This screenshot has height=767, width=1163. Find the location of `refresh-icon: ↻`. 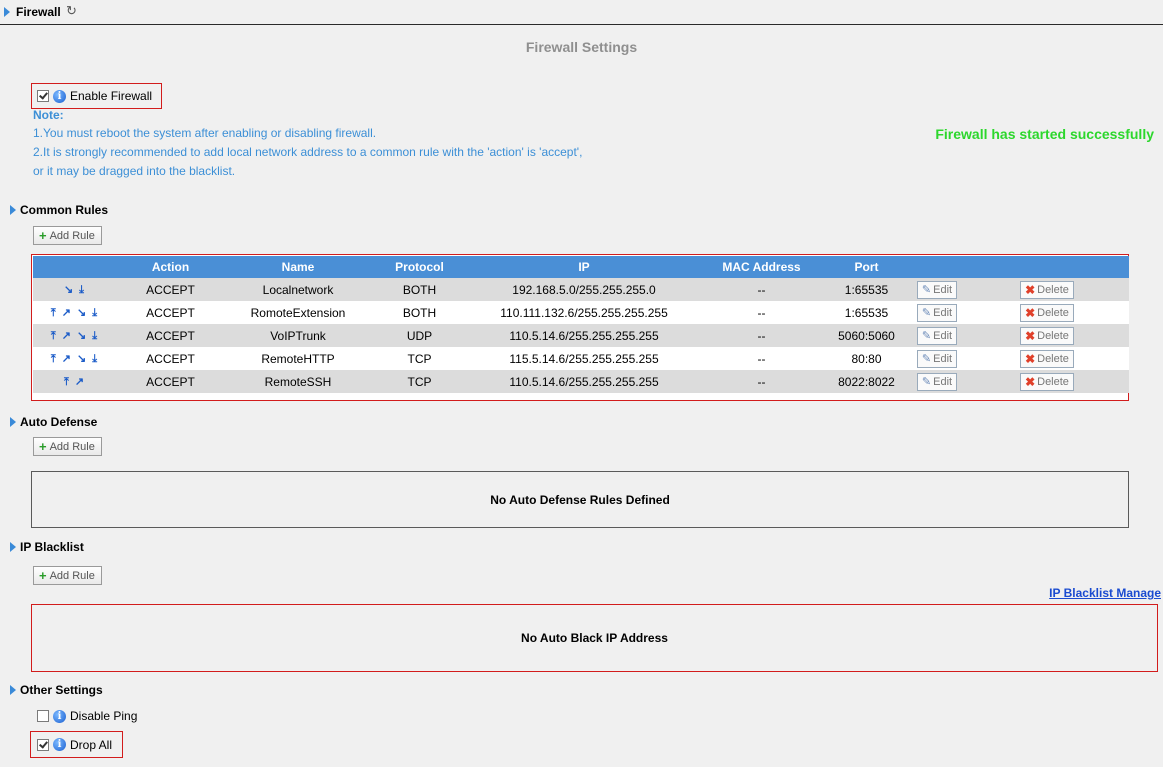

refresh-icon: ↻ is located at coordinates (71, 11).